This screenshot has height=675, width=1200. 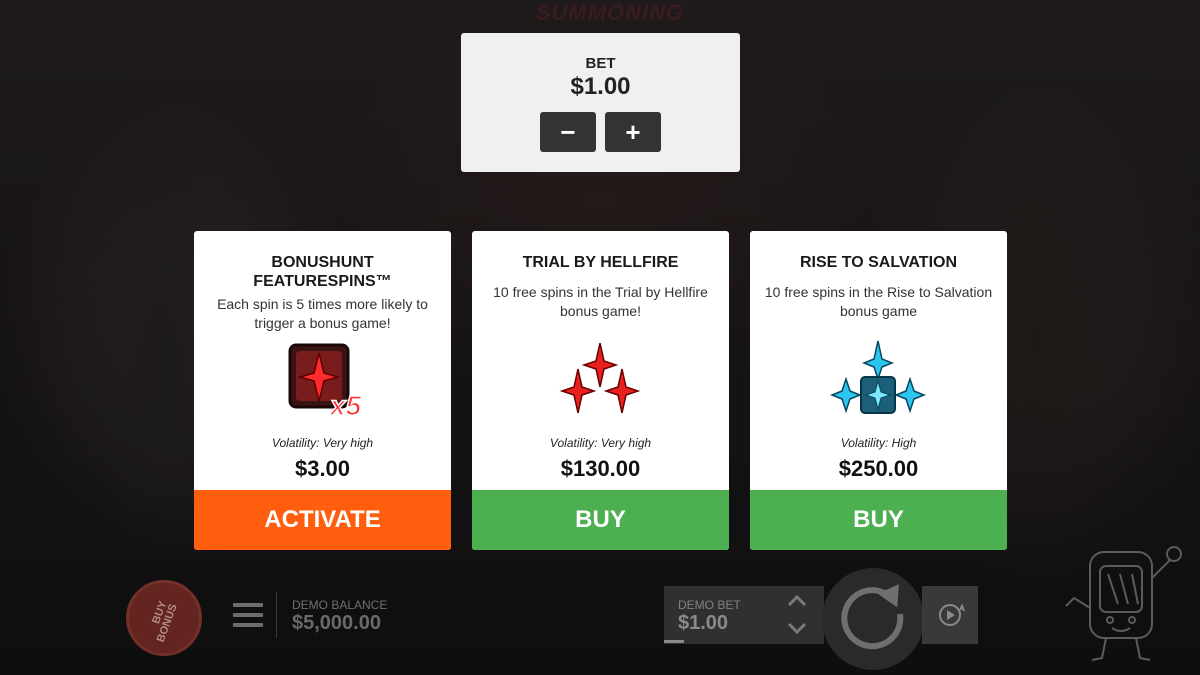 I want to click on buy-bonus-label: BUY BONUS, so click(x=164, y=619).